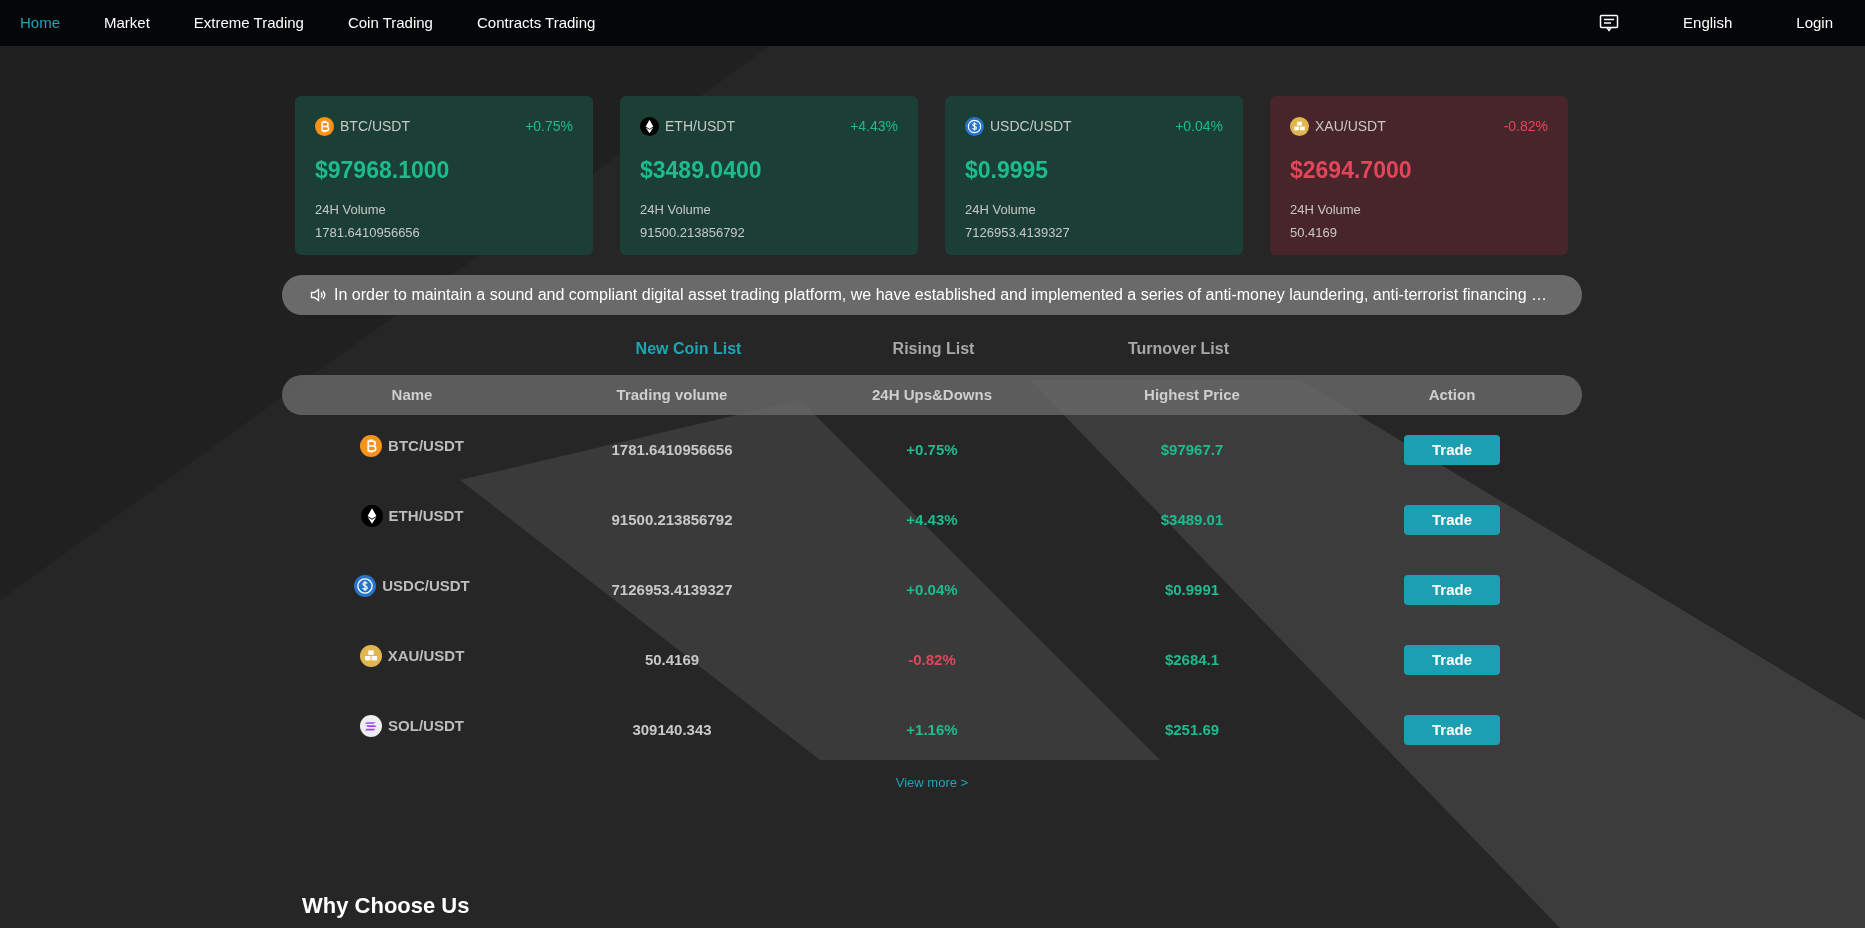  What do you see at coordinates (412, 394) in the screenshot?
I see `column-header: Name` at bounding box center [412, 394].